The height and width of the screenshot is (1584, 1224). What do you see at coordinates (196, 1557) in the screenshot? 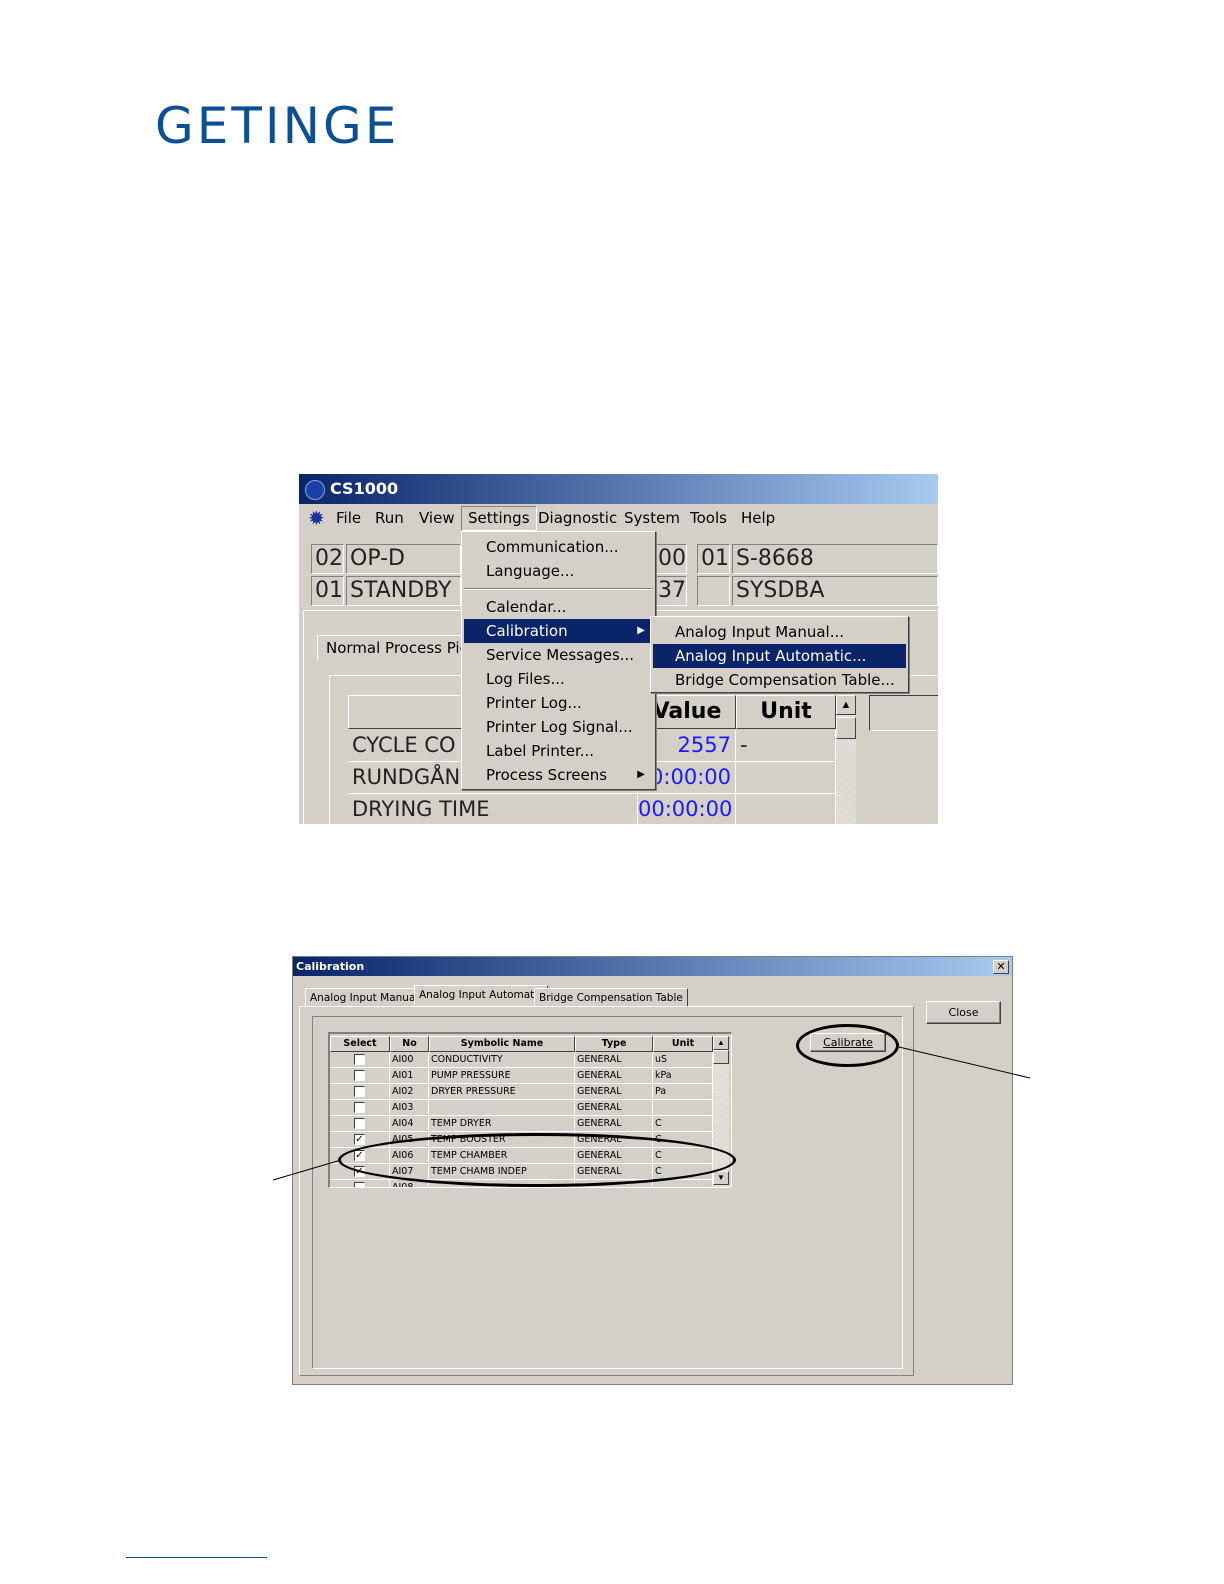
I see `footer-rule` at bounding box center [196, 1557].